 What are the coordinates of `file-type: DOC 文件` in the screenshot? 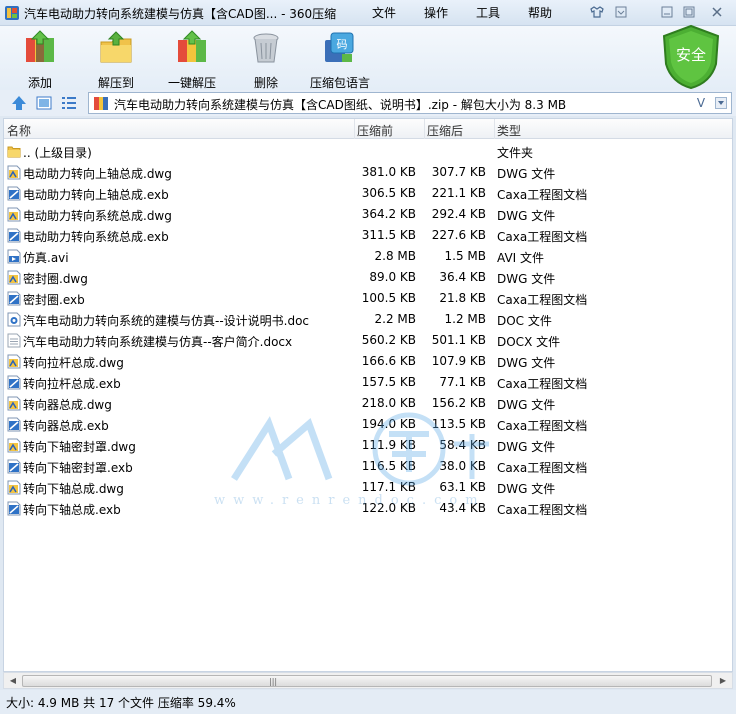 It's located at (524, 321).